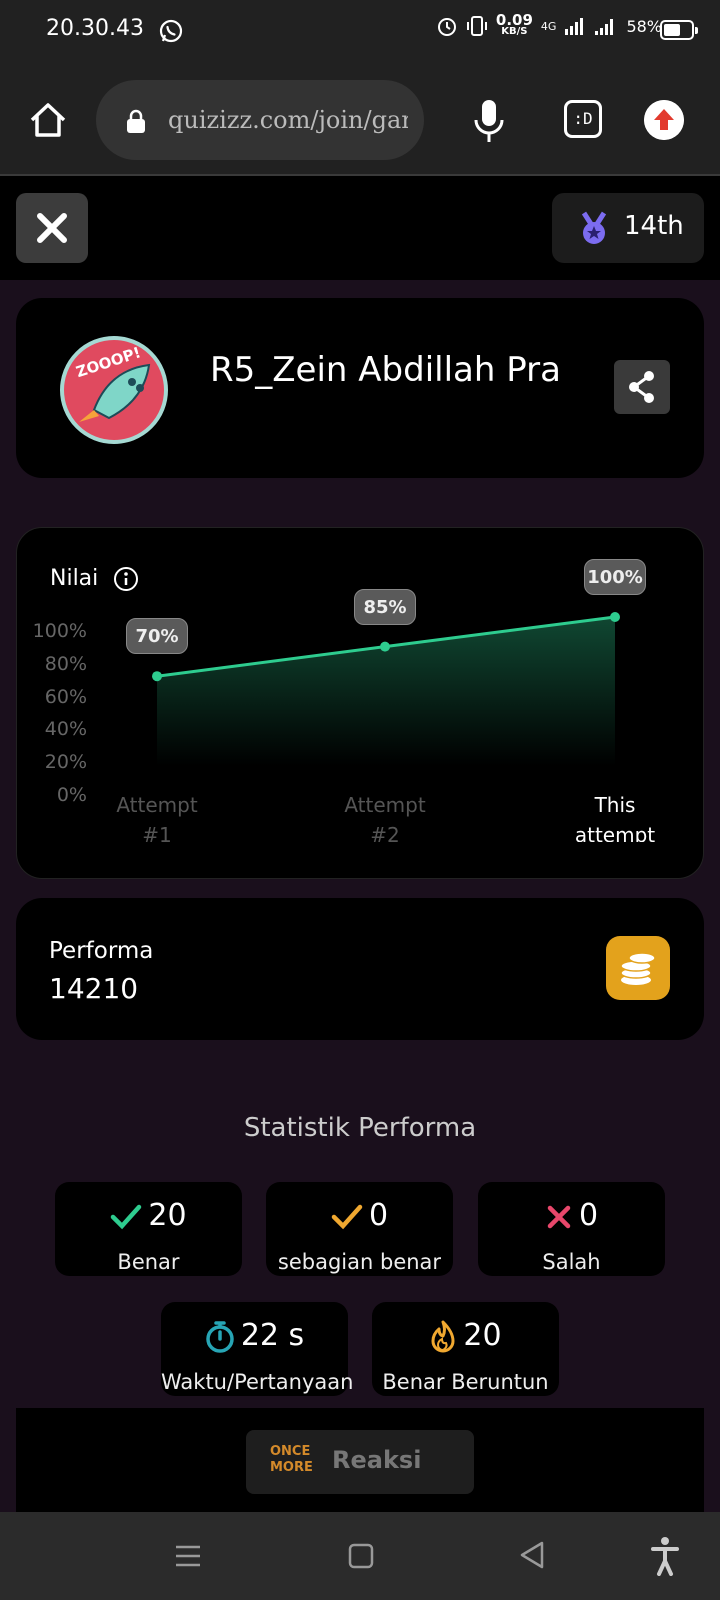 The image size is (720, 1600). What do you see at coordinates (385, 606) in the screenshot?
I see `data-label: 85%` at bounding box center [385, 606].